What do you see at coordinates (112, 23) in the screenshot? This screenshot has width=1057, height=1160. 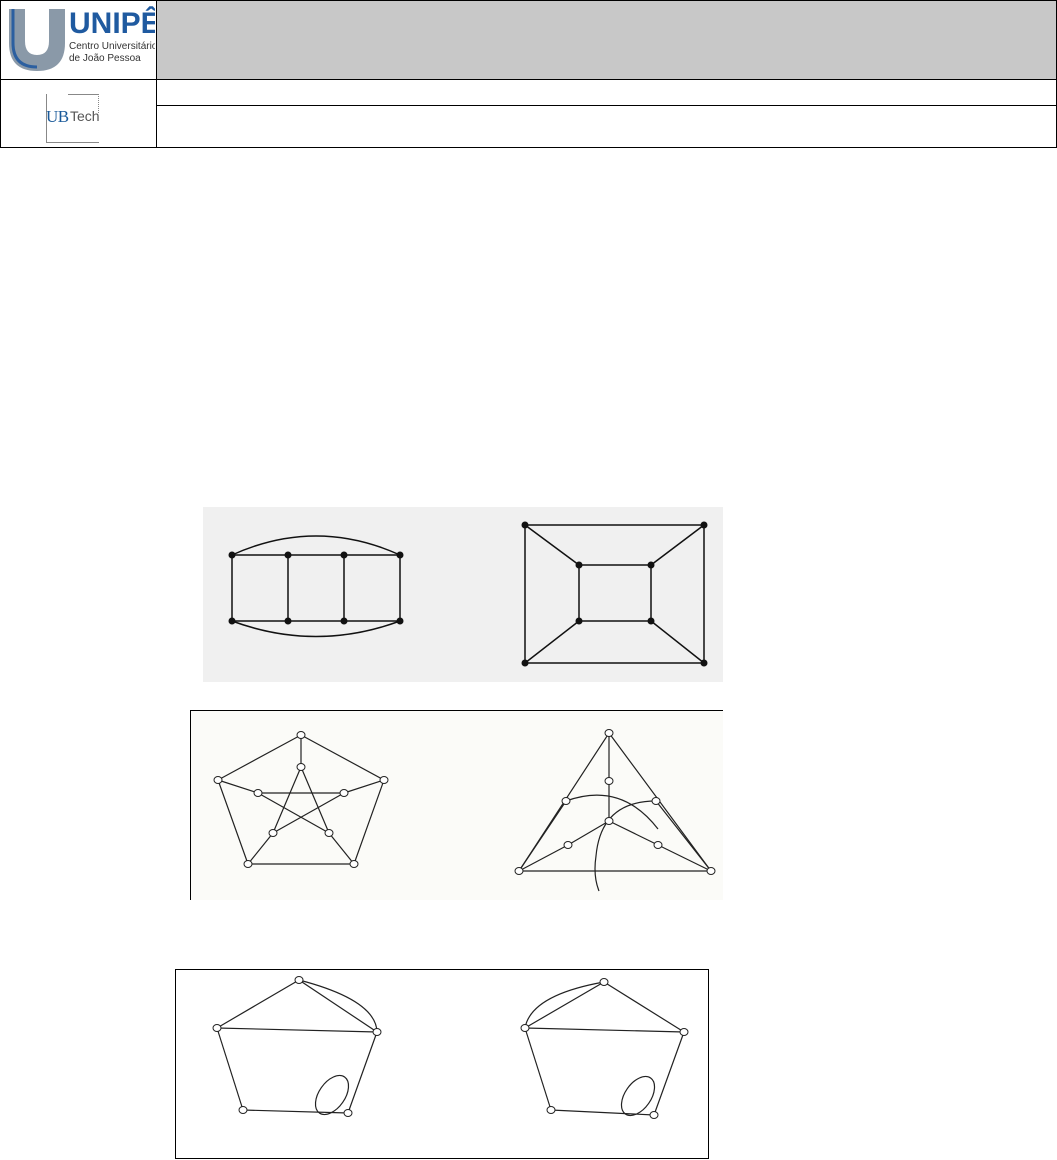 I see `logo-name: UNIPÊ` at bounding box center [112, 23].